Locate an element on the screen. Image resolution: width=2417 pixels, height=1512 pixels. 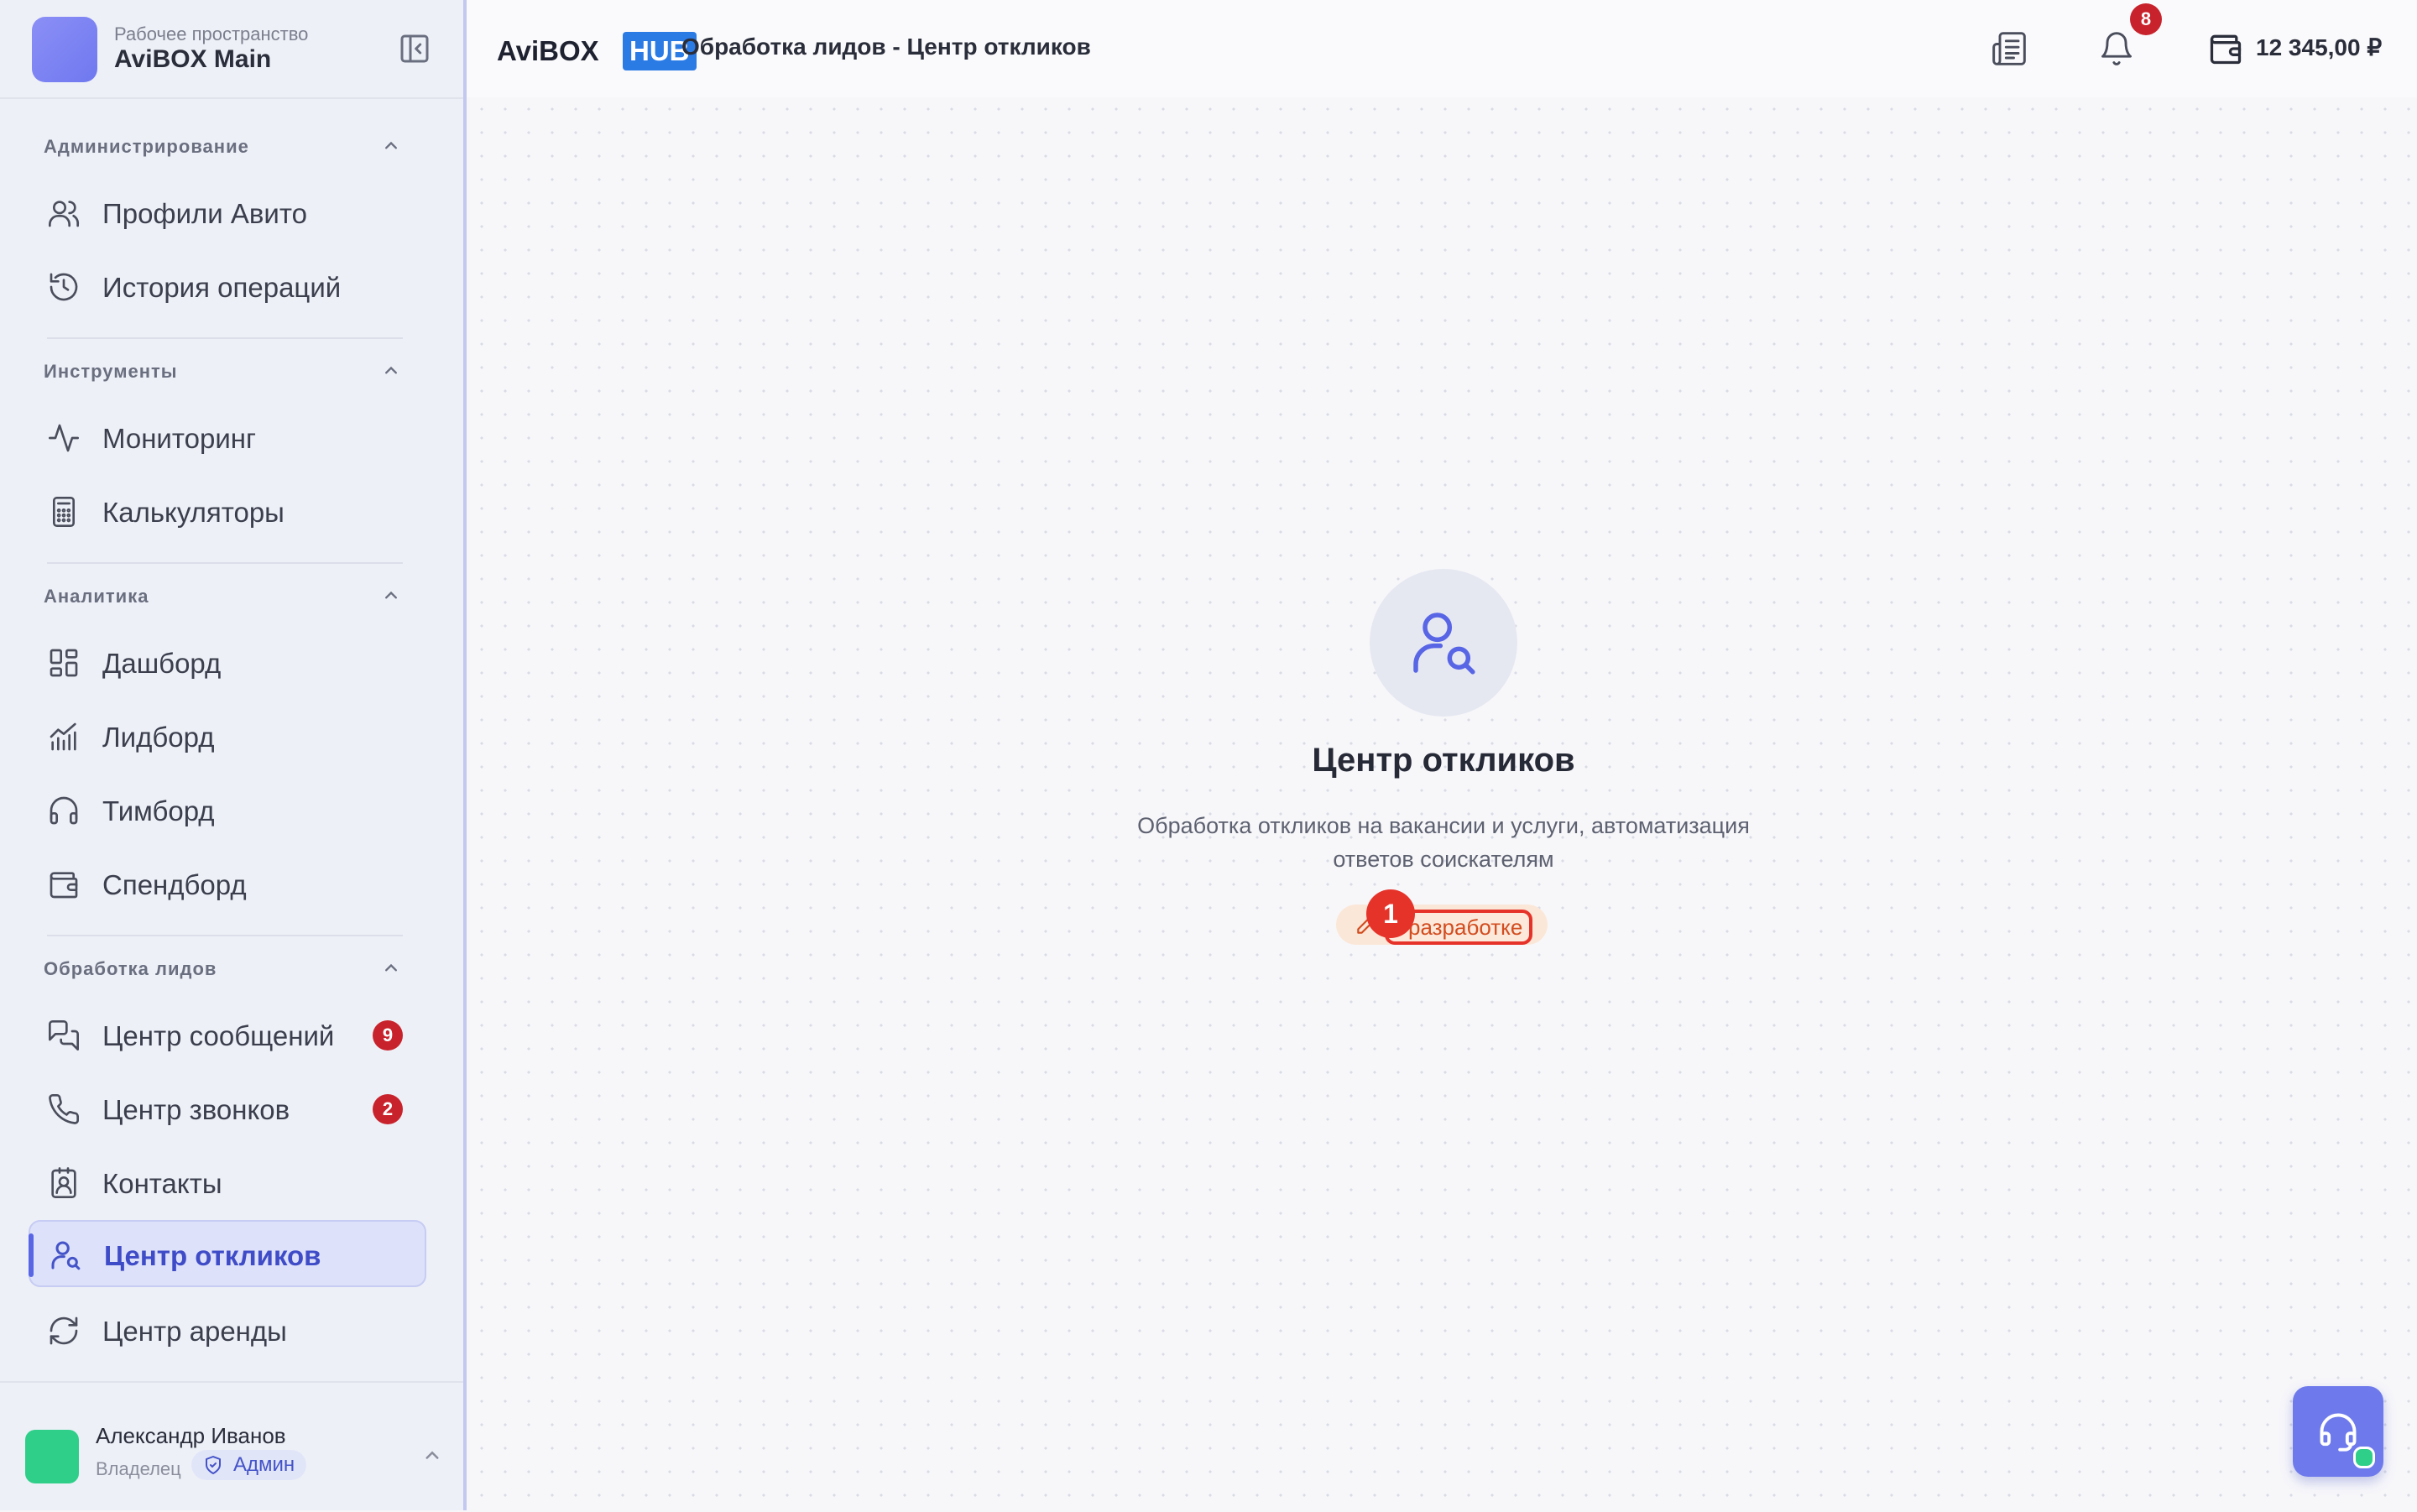
sidebar-item-label: Профили Авито is located at coordinates (204, 213).